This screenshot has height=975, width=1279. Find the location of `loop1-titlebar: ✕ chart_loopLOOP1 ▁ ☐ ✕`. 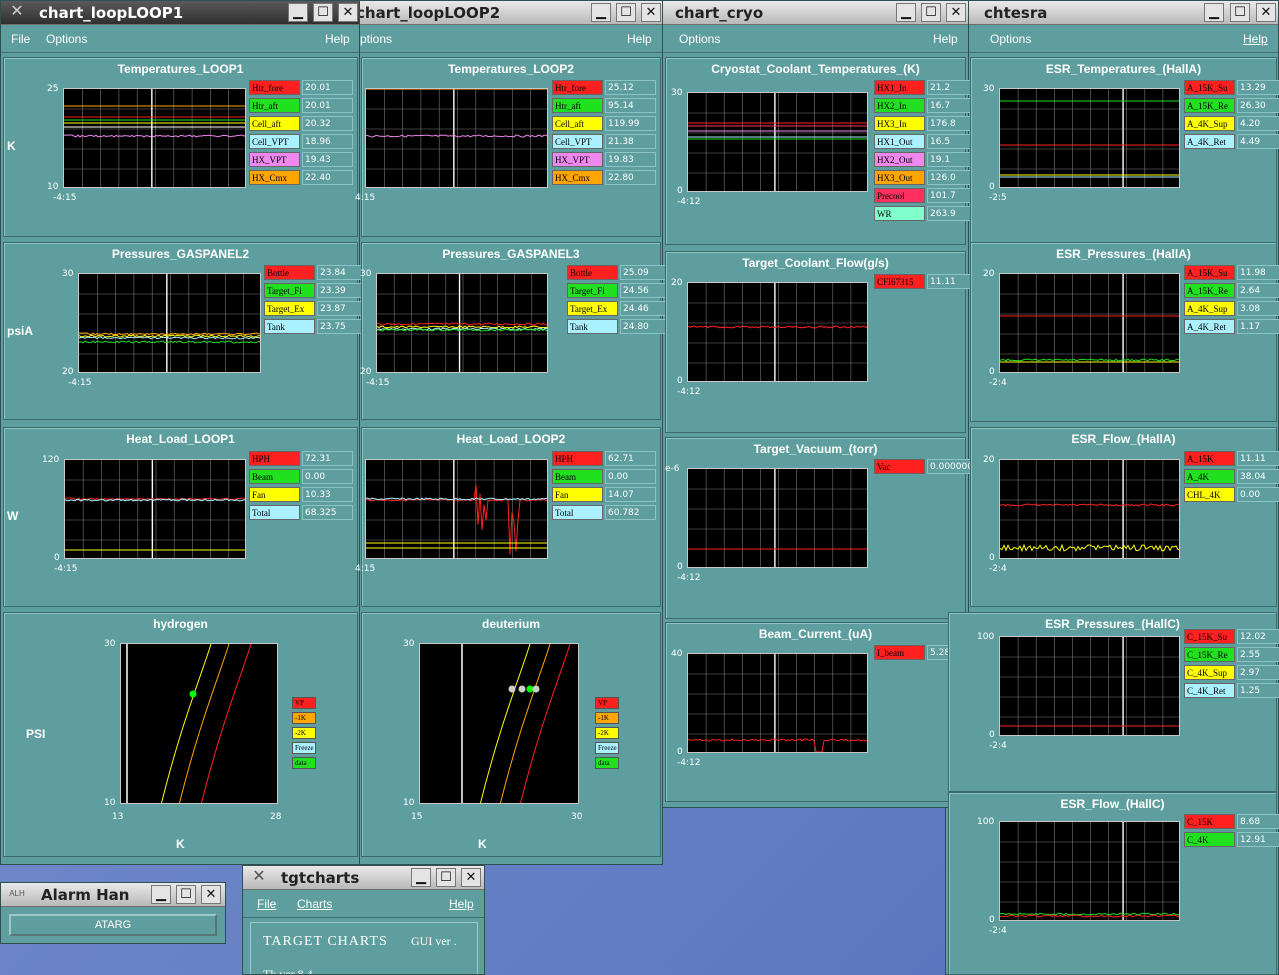

loop1-titlebar: ✕ chart_loopLOOP1 ▁ ☐ ✕ is located at coordinates (180, 13).